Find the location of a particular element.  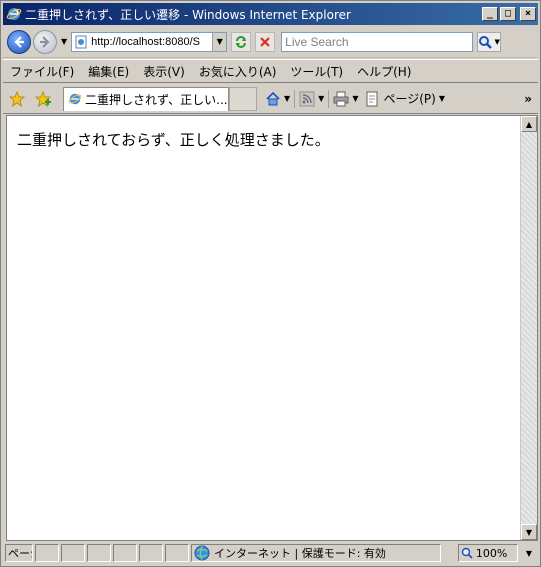

menu-help: ヘルプ(H) is located at coordinates (384, 71).